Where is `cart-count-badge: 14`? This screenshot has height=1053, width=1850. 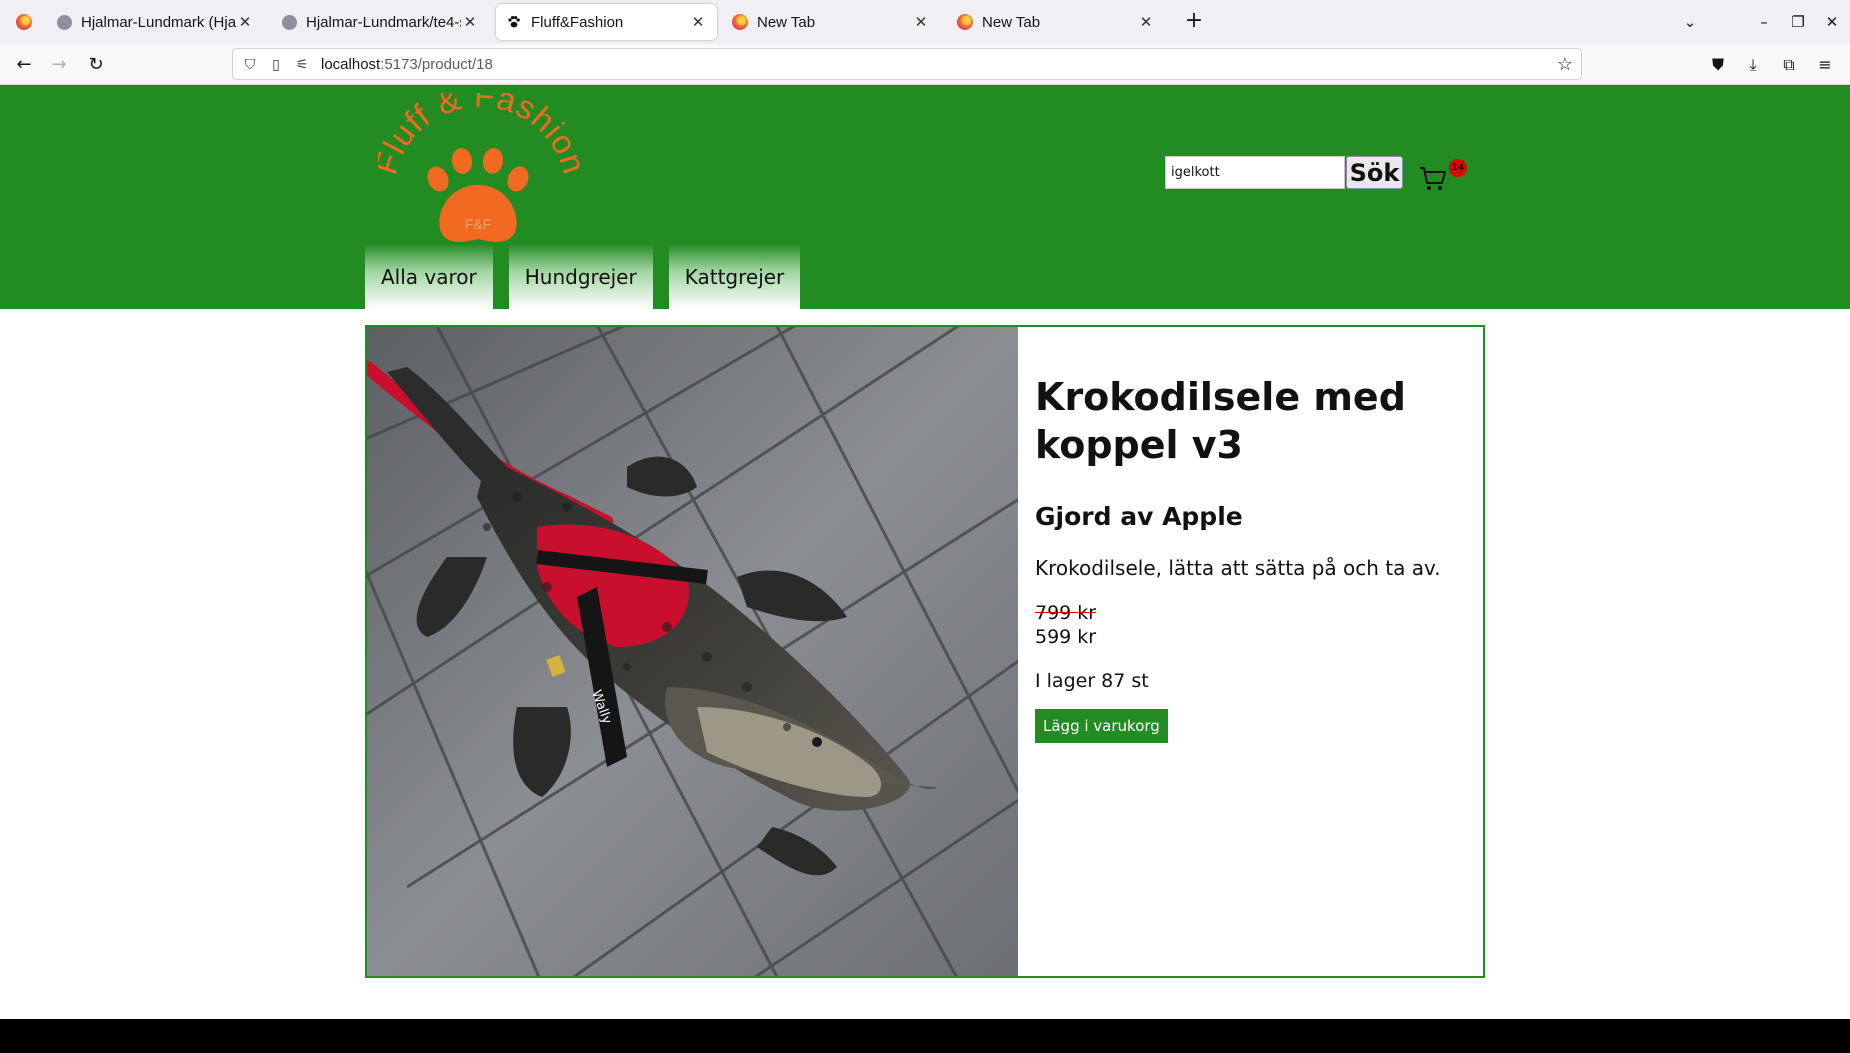
cart-count-badge: 14 is located at coordinates (1458, 168).